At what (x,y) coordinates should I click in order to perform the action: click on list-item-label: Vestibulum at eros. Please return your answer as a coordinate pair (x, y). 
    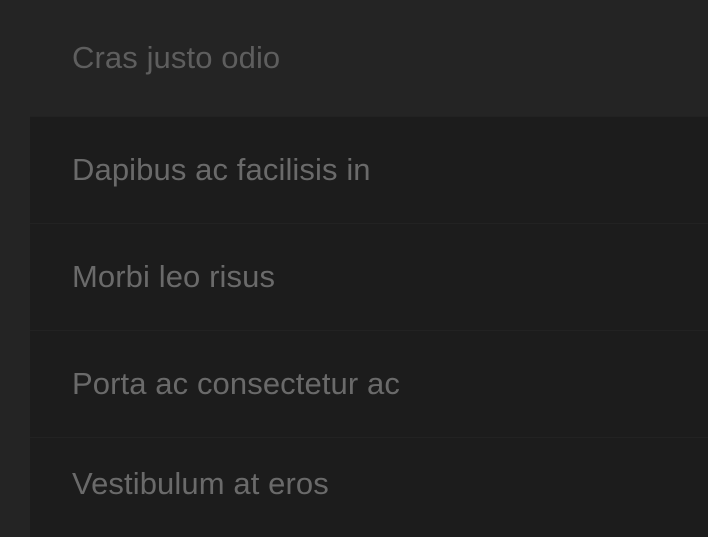
    Looking at the image, I should click on (200, 483).